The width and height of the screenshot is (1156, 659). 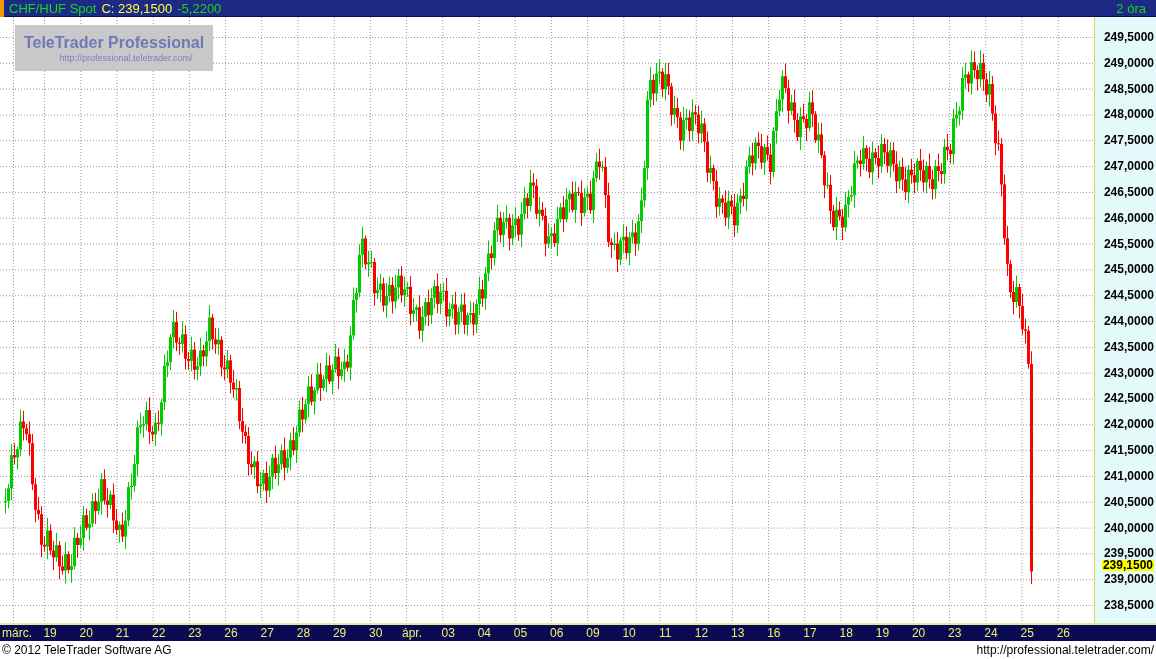 I want to click on x-axis-label: 18, so click(x=846, y=633).